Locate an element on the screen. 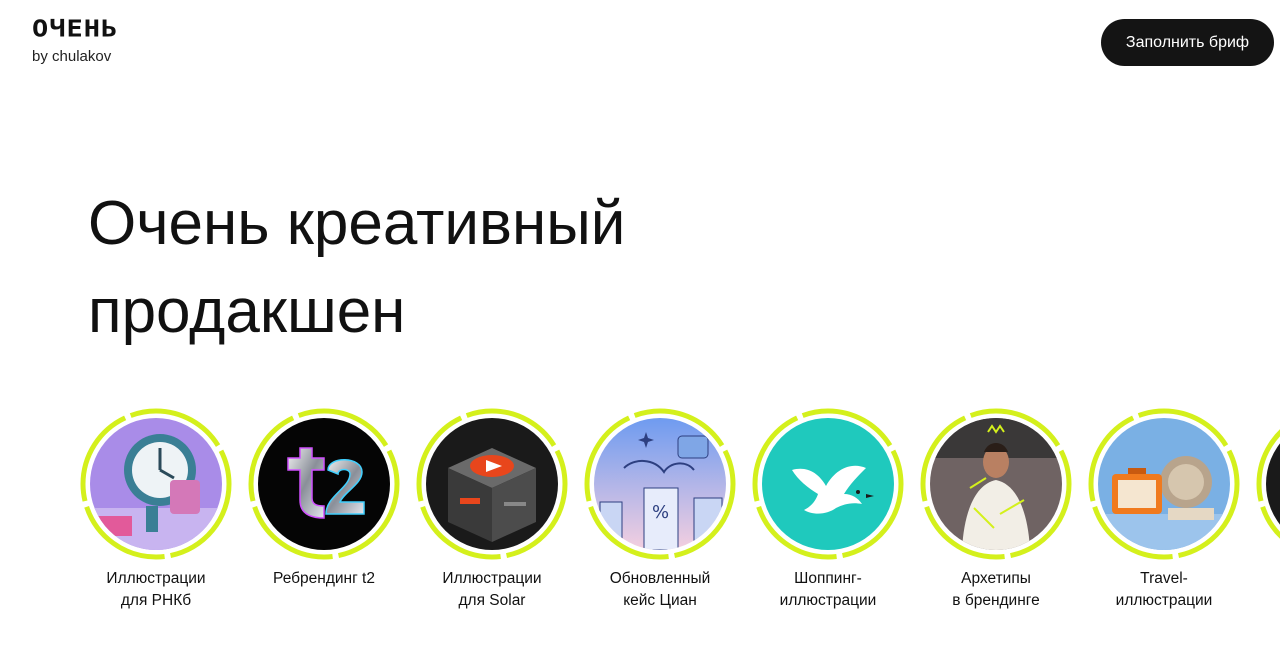 This screenshot has width=1280, height=646. story-caption: Шоппинг- иллюстрации is located at coordinates (828, 590).